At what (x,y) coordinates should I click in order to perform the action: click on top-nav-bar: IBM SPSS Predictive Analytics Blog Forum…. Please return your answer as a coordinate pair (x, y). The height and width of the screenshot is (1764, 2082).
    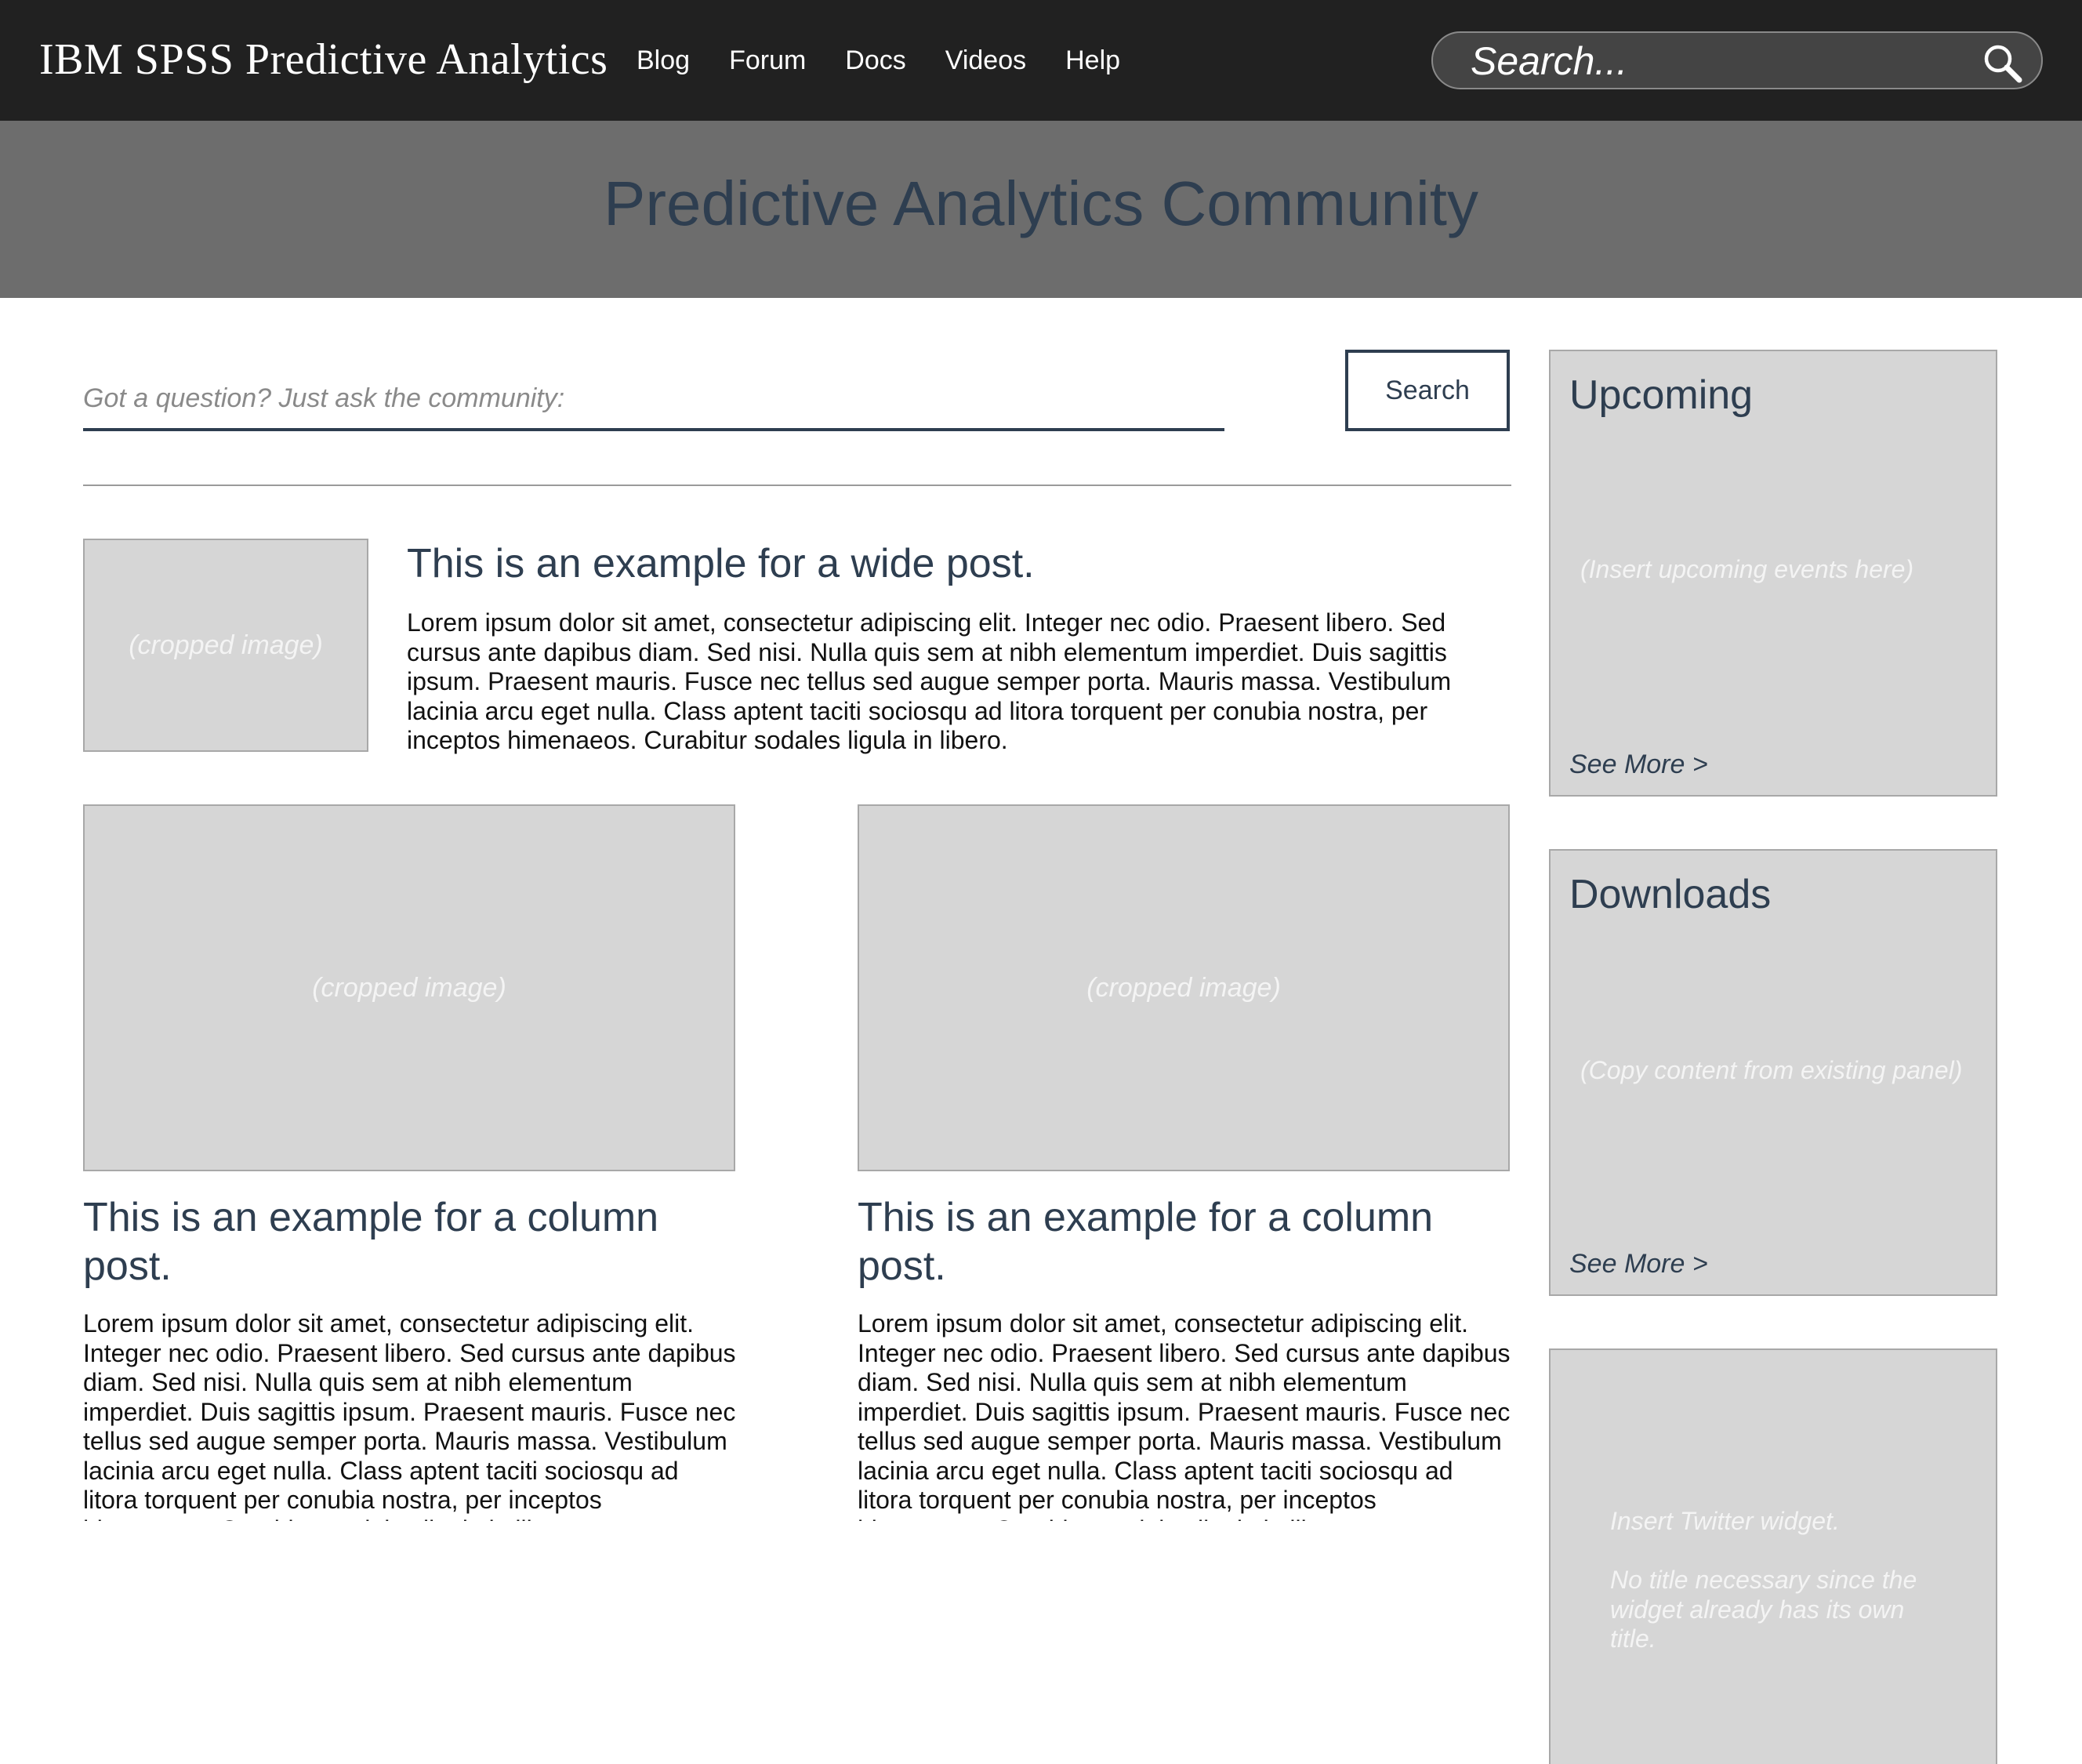
    Looking at the image, I should click on (1041, 61).